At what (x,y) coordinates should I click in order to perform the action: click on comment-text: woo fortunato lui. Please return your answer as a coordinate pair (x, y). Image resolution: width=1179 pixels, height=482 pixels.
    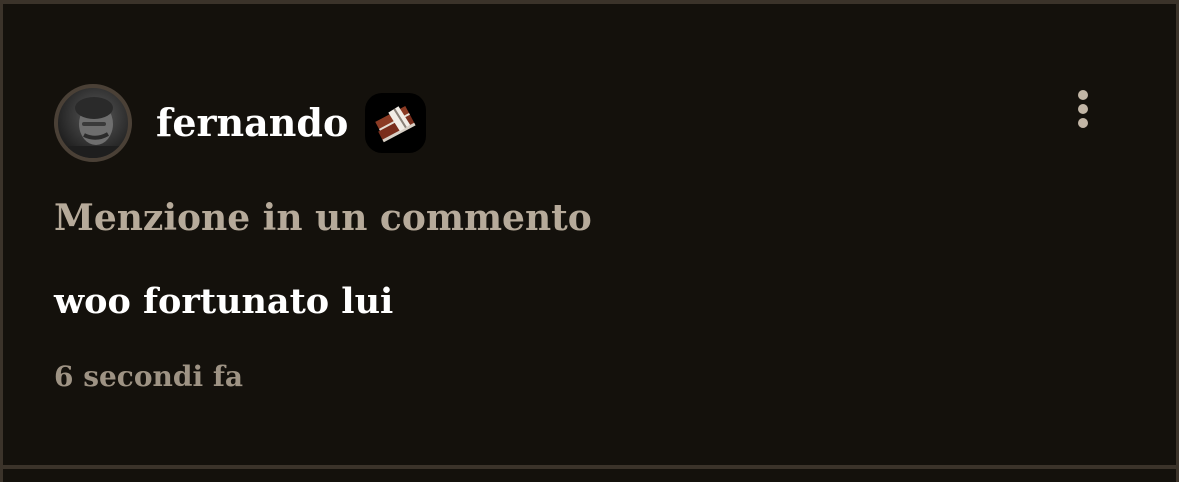
    Looking at the image, I should click on (224, 301).